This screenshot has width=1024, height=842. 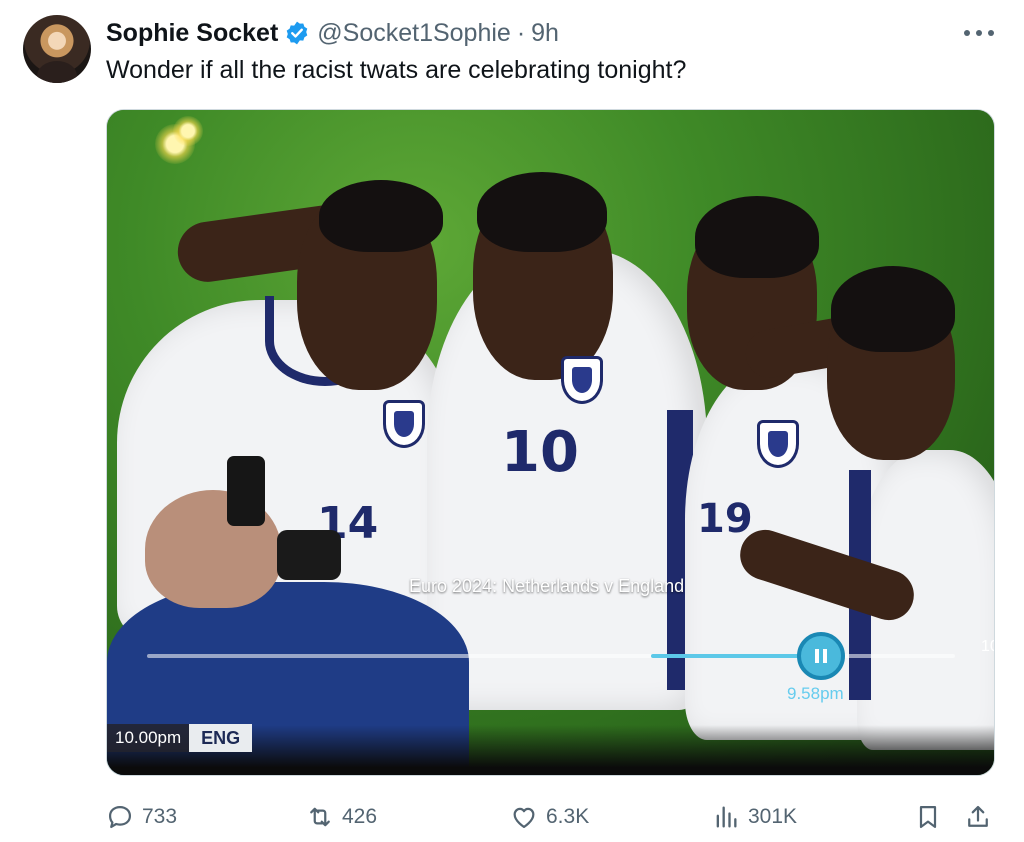 I want to click on share-button, so click(x=978, y=817).